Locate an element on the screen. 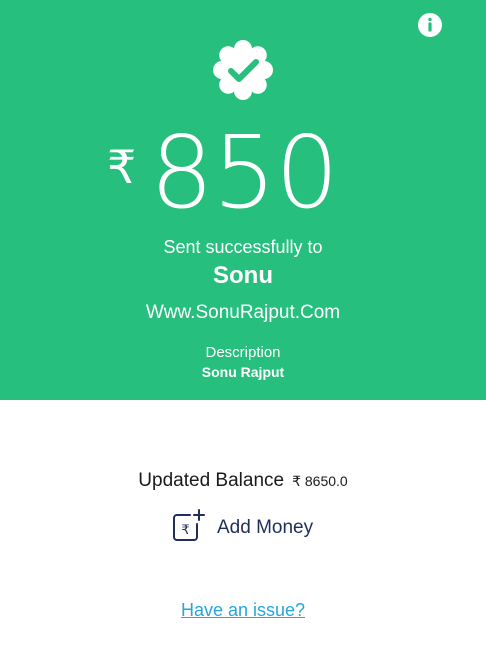 This screenshot has height=649, width=486. status-text: Sent successfully to is located at coordinates (243, 247).